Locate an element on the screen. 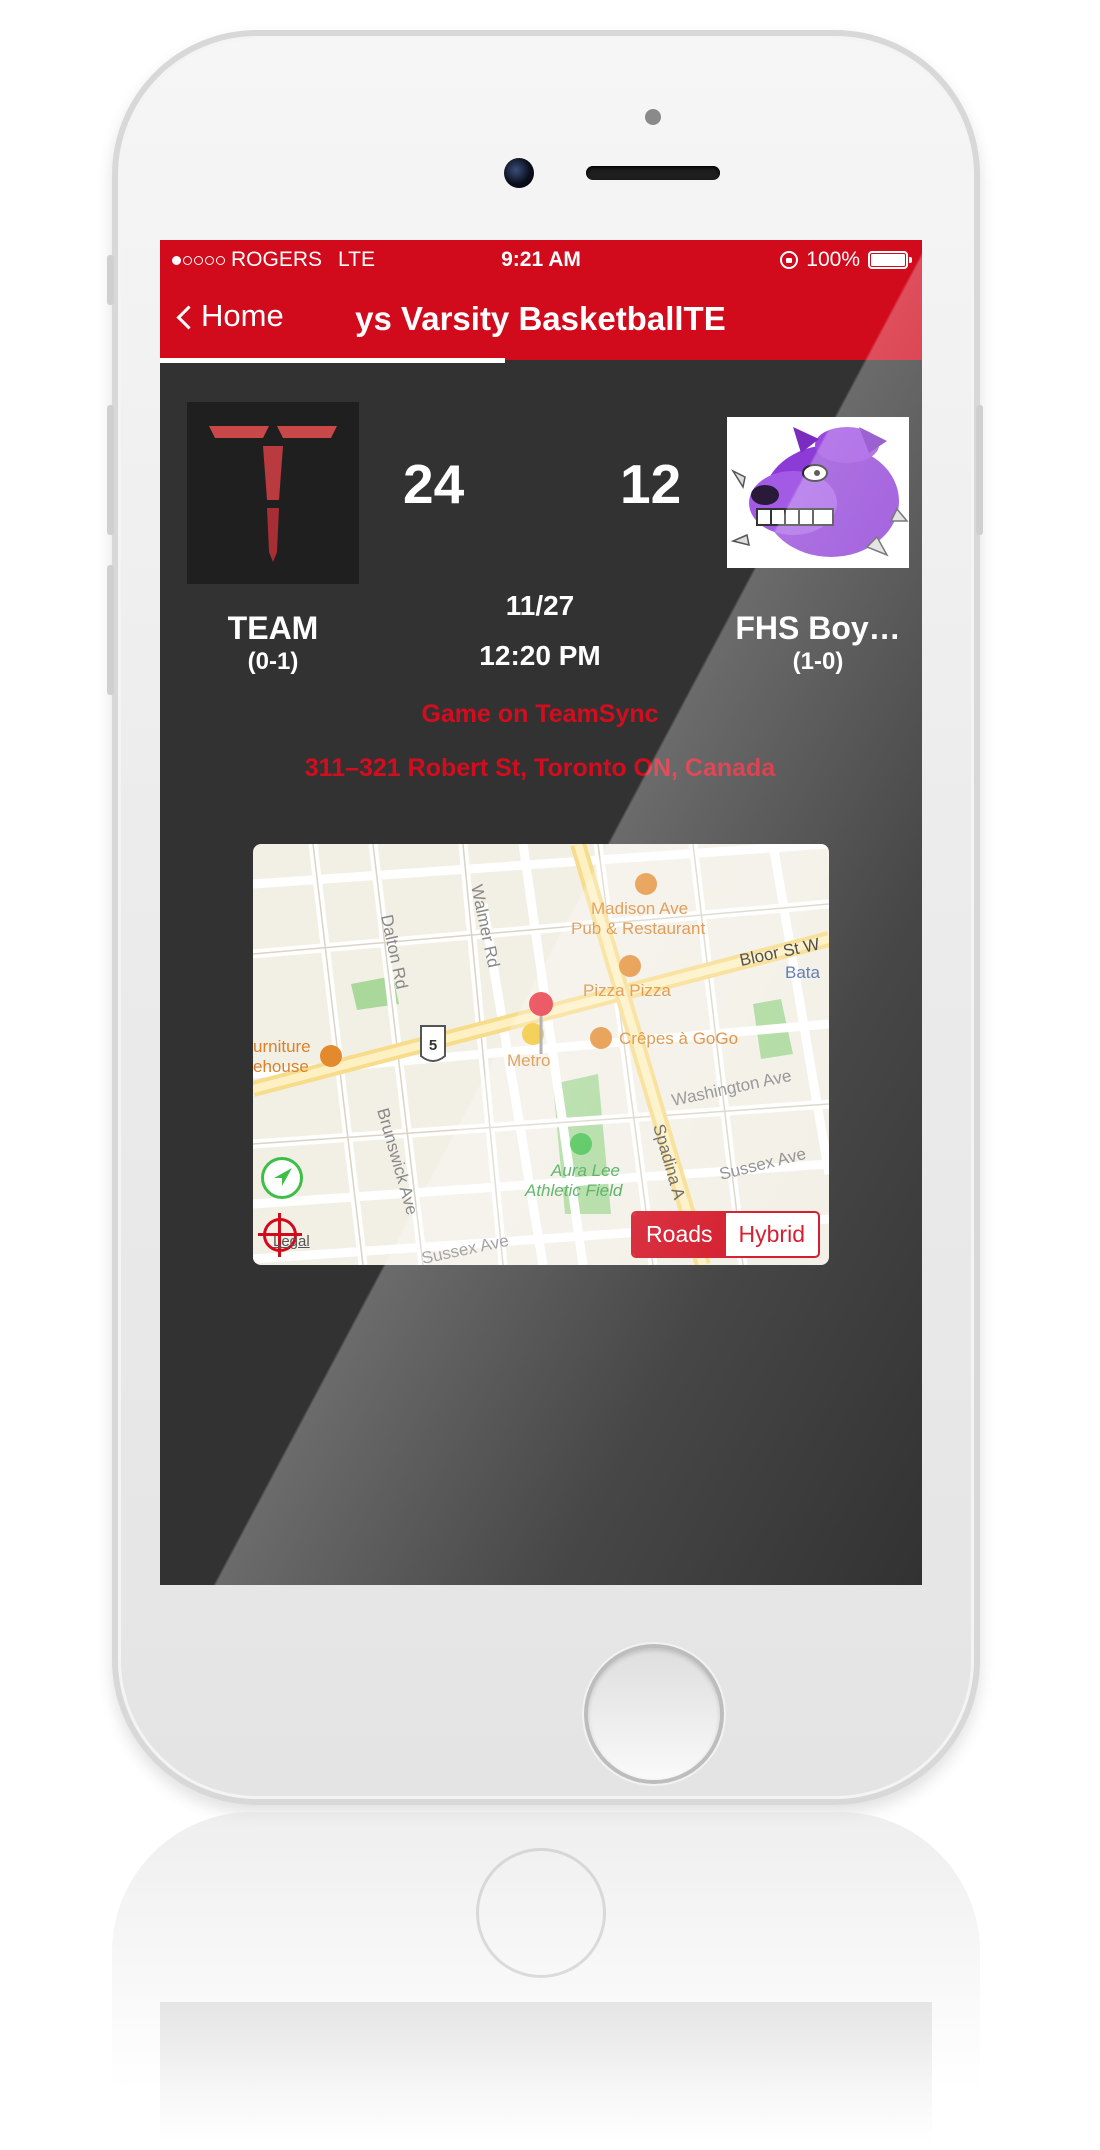 The width and height of the screenshot is (1100, 2150). front-camera-icon is located at coordinates (519, 173).